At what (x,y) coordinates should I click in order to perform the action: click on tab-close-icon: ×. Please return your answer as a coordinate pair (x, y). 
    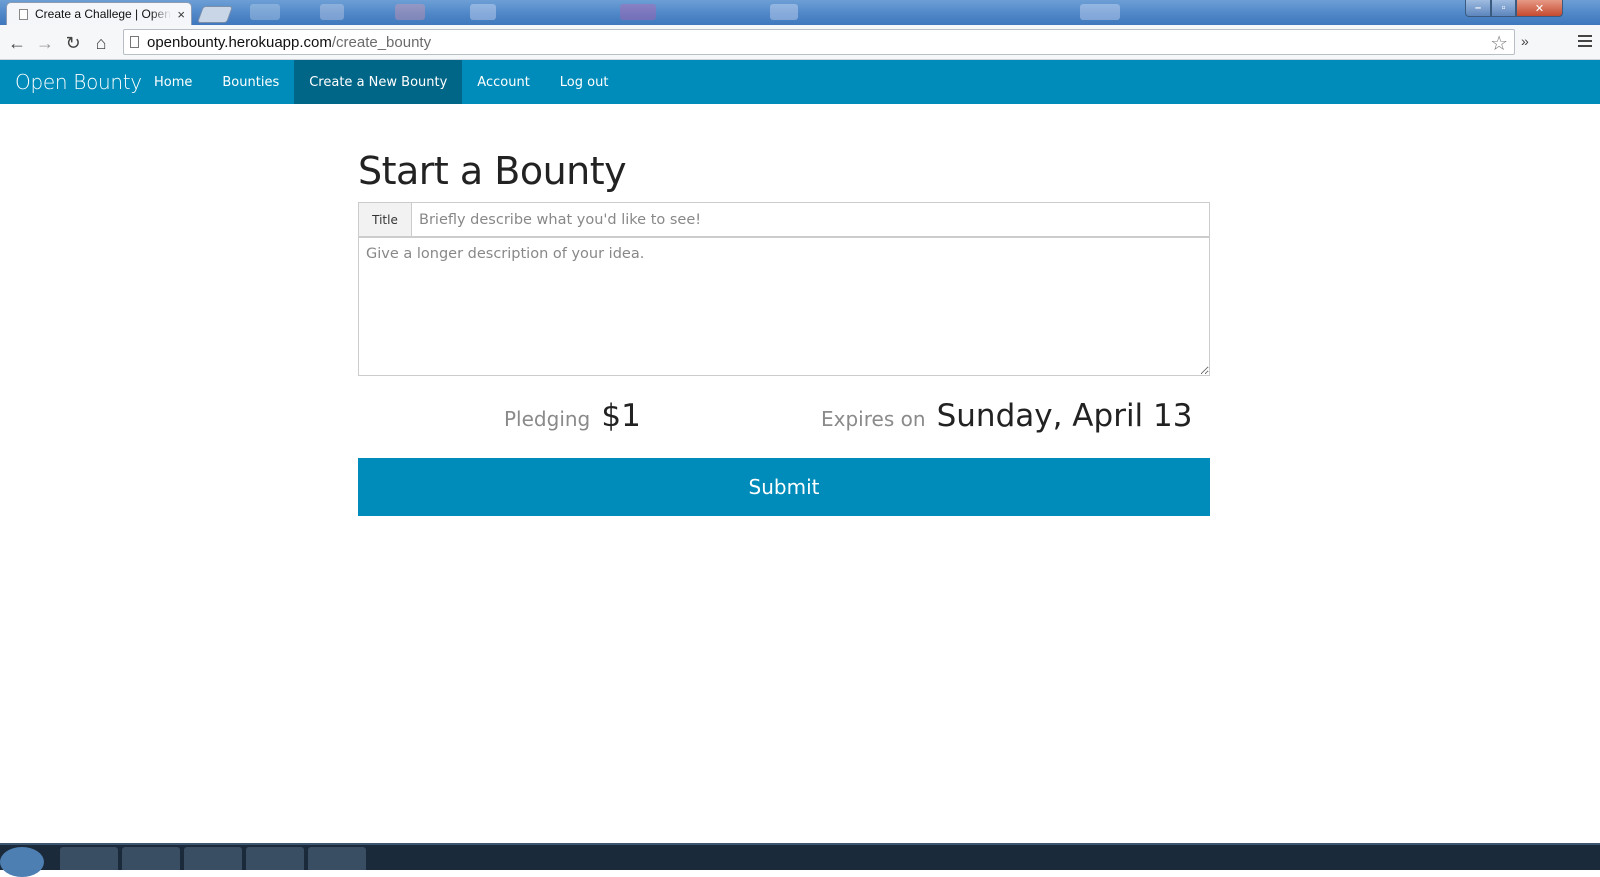
    Looking at the image, I should click on (181, 14).